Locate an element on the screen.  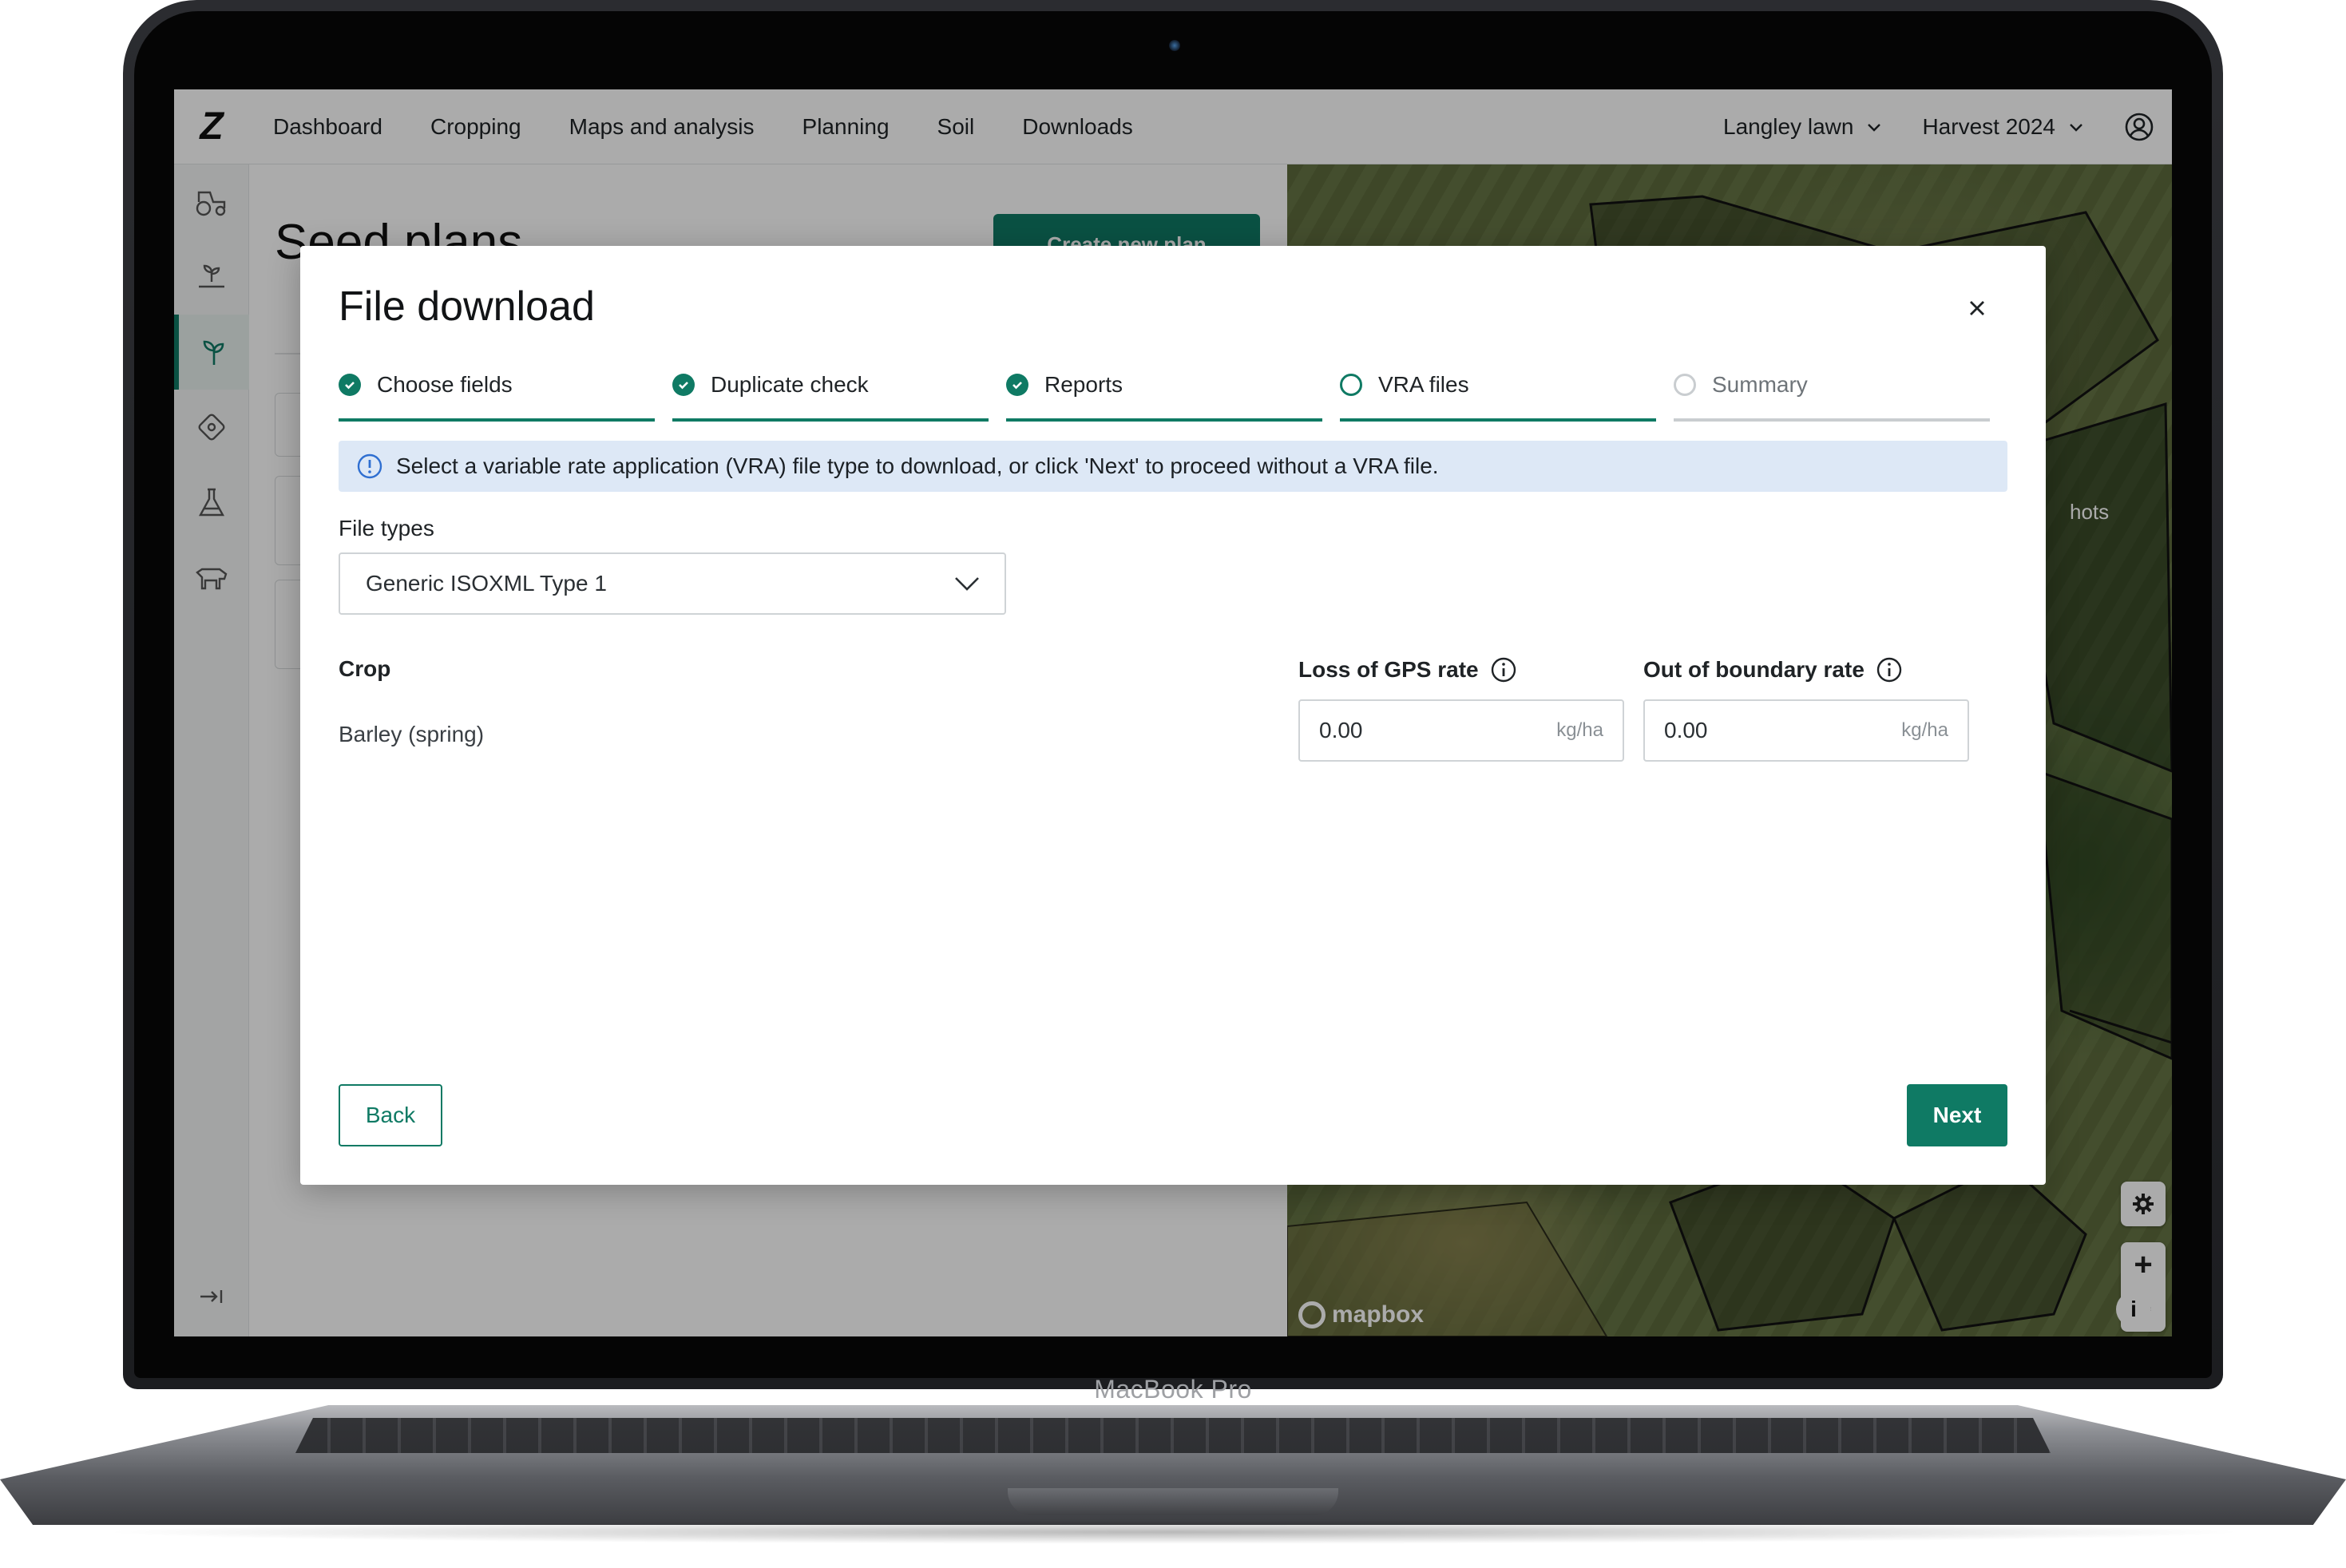
dialog-title: File download is located at coordinates (467, 306).